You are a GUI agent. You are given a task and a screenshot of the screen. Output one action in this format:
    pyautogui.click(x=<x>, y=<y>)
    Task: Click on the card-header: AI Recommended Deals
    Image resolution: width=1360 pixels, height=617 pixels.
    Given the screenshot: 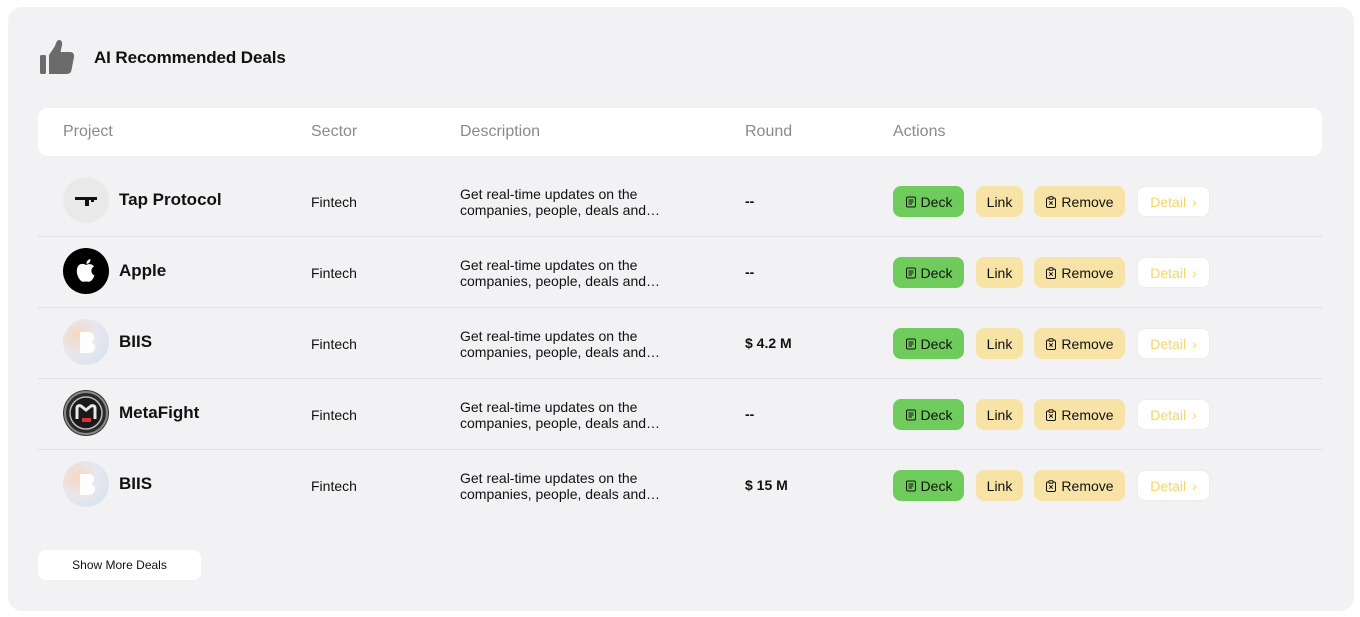 What is the action you would take?
    pyautogui.click(x=162, y=58)
    